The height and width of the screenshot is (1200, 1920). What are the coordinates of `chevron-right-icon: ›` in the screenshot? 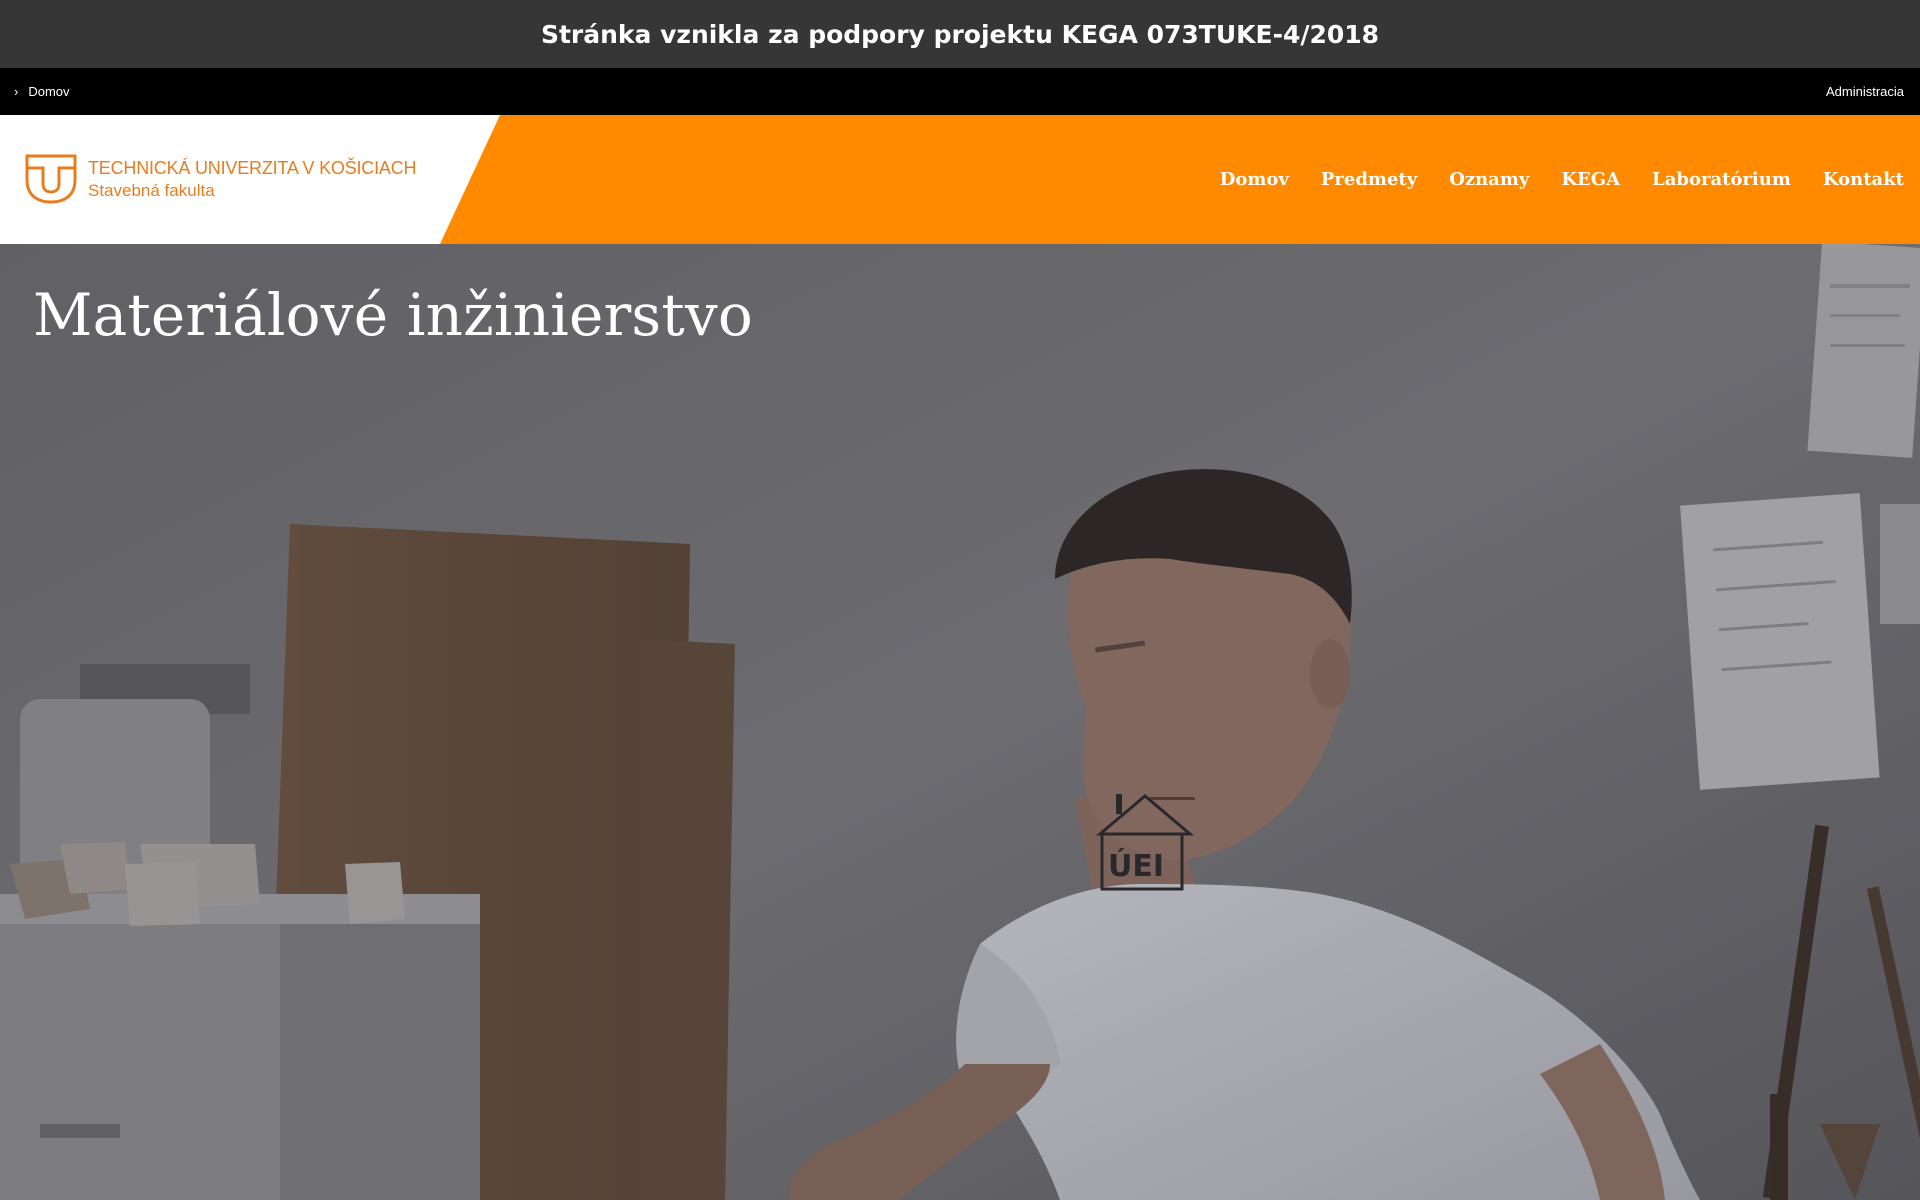 It's located at (16, 91).